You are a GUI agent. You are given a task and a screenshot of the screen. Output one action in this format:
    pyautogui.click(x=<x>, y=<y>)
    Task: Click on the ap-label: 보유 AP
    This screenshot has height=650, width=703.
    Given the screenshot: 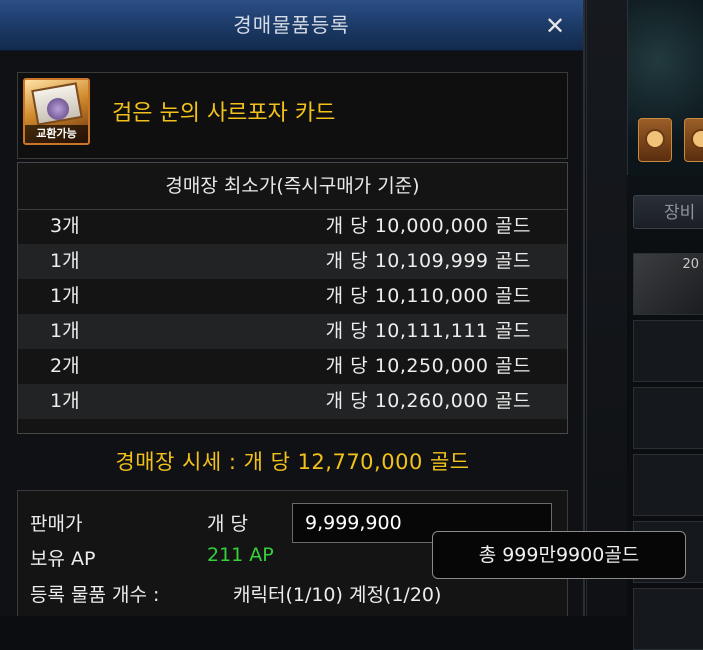 What is the action you would take?
    pyautogui.click(x=63, y=559)
    